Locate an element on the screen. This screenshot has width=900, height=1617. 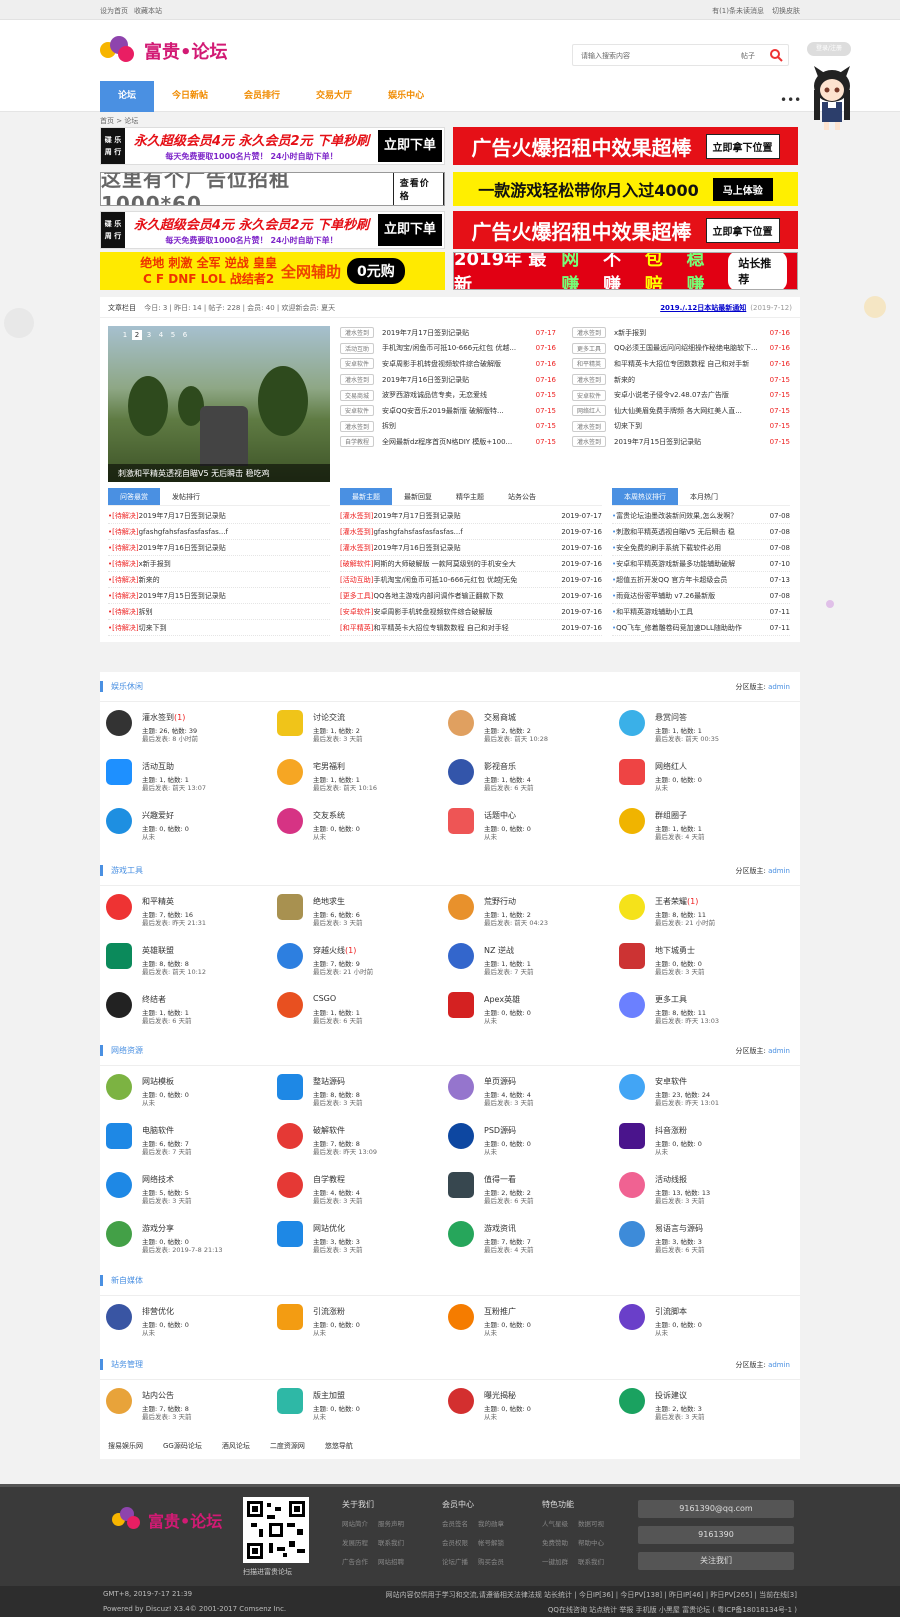
hot-row: • 安卓和平精英游戏新最多功能辅助破解 07-10 is located at coordinates (701, 564).